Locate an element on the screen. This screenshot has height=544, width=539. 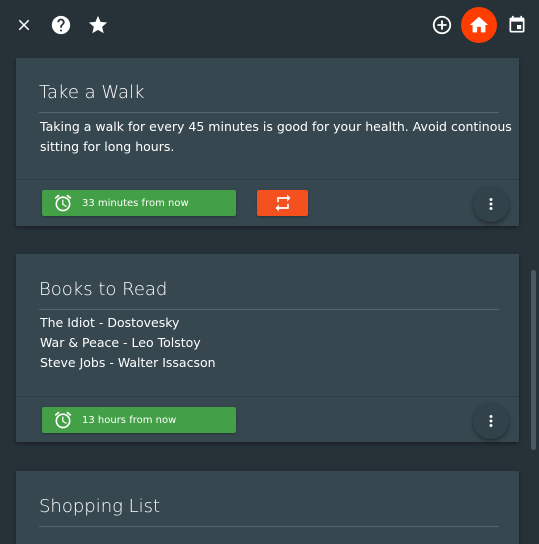
star-icon is located at coordinates (98, 24).